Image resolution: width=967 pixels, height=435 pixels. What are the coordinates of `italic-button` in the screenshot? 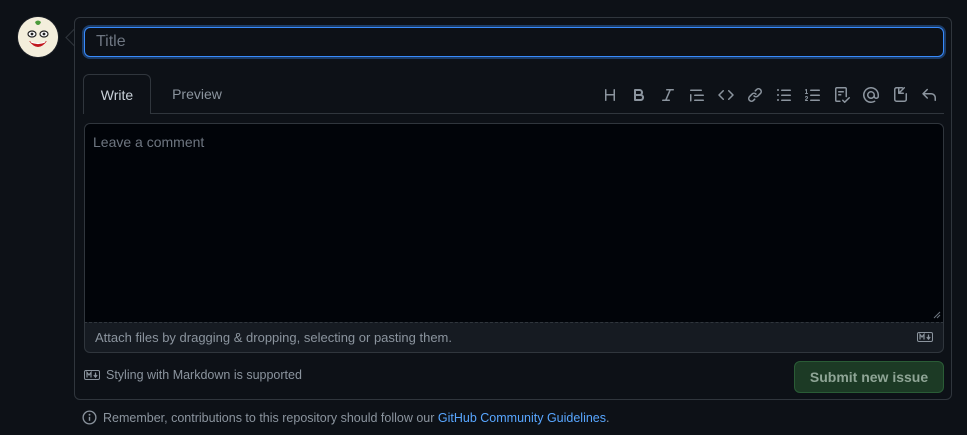 It's located at (667, 95).